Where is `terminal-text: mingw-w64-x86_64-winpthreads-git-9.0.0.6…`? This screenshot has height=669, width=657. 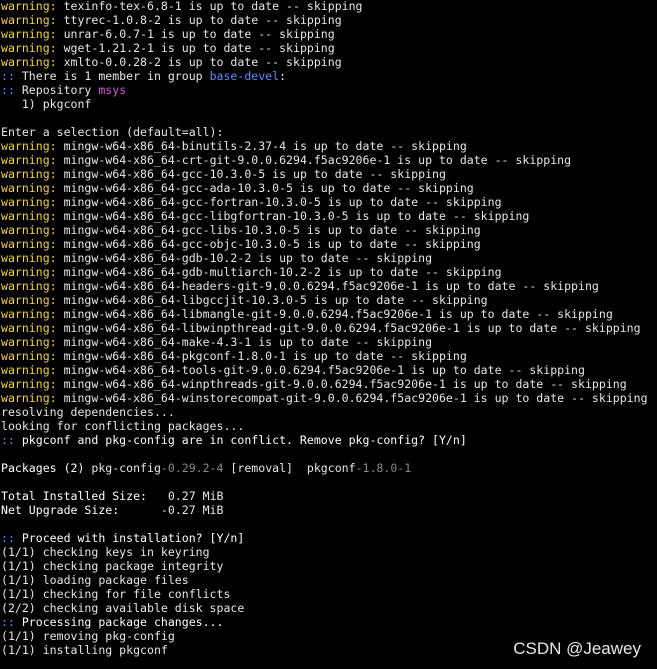
terminal-text: mingw-w64-x86_64-winpthreads-git-9.0.0.6… is located at coordinates (341, 384).